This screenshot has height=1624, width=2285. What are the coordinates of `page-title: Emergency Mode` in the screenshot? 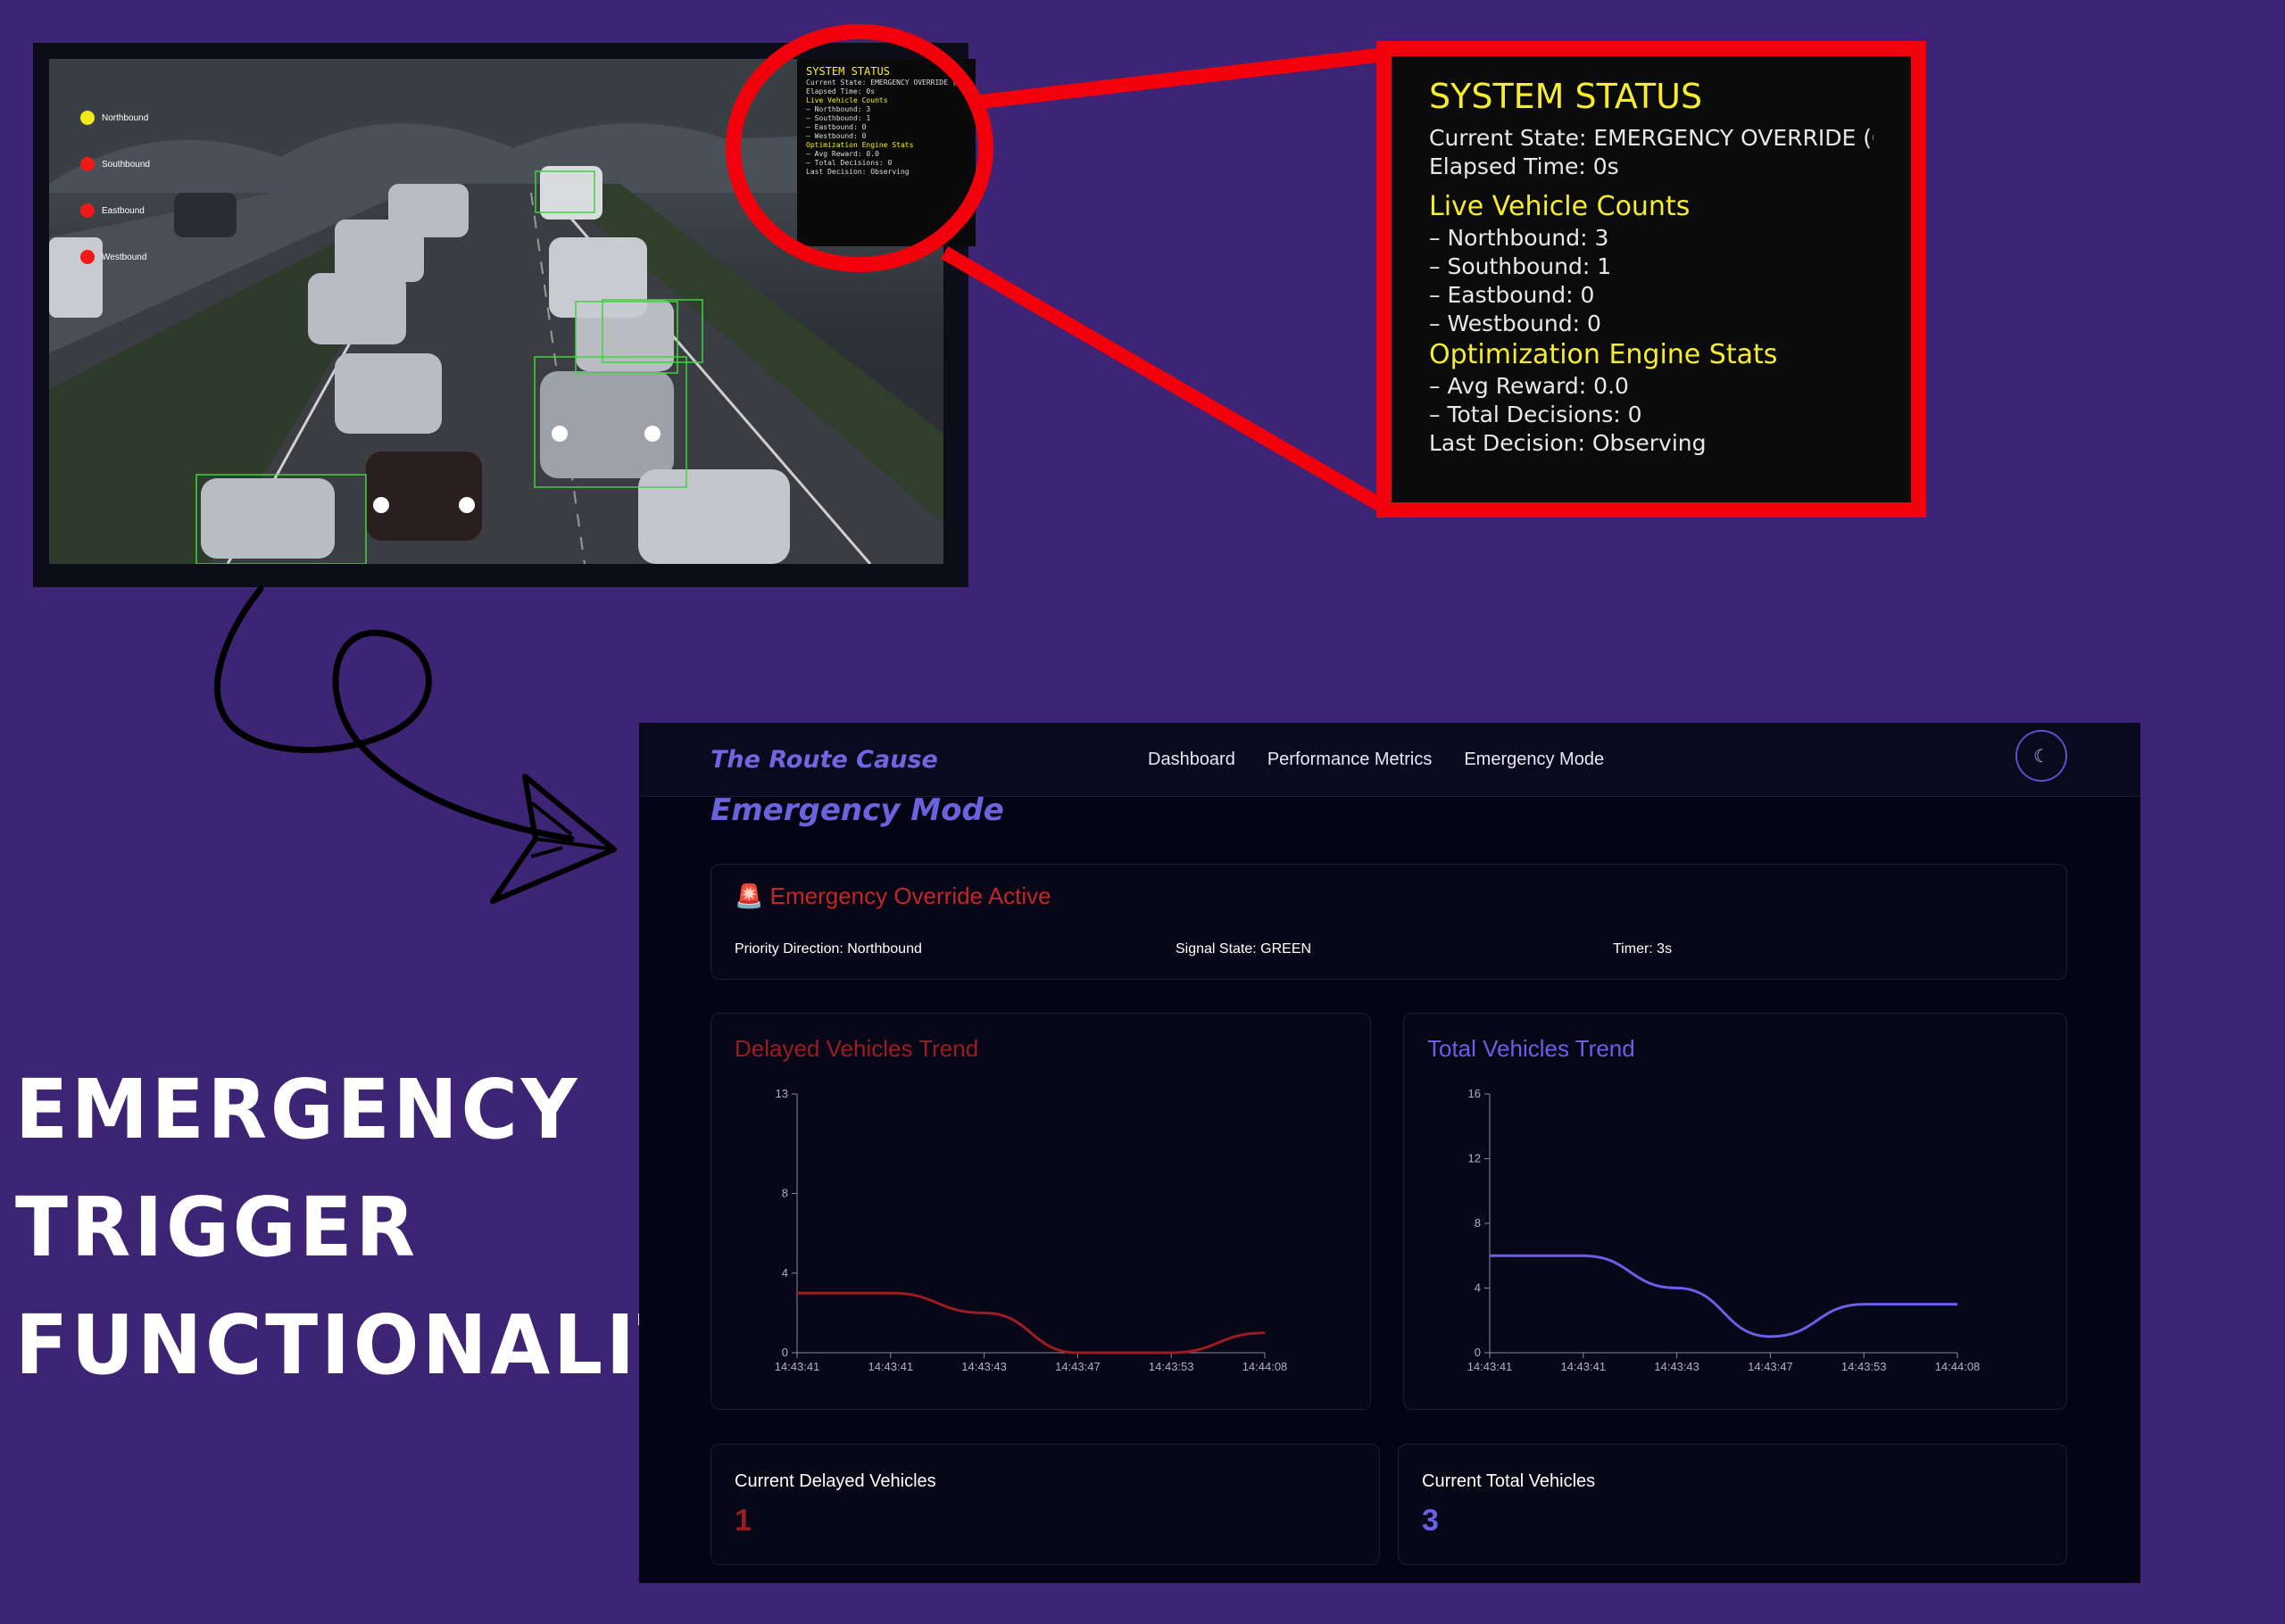 It's located at (857, 810).